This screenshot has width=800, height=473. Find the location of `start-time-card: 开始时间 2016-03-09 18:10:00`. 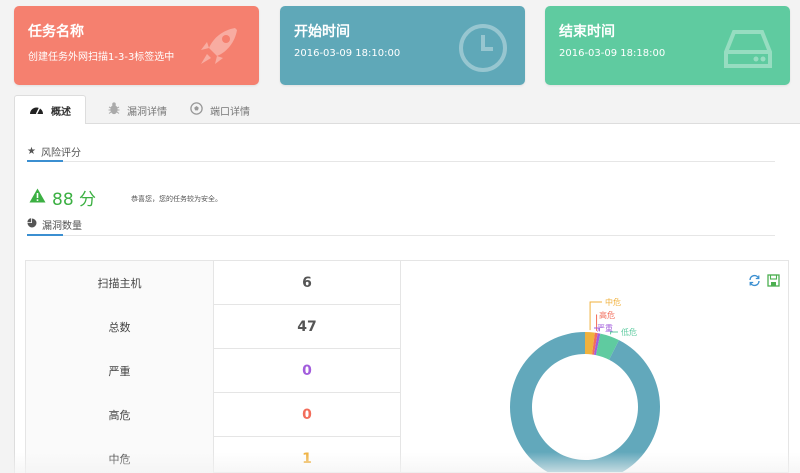

start-time-card: 开始时间 2016-03-09 18:10:00 is located at coordinates (402, 45).